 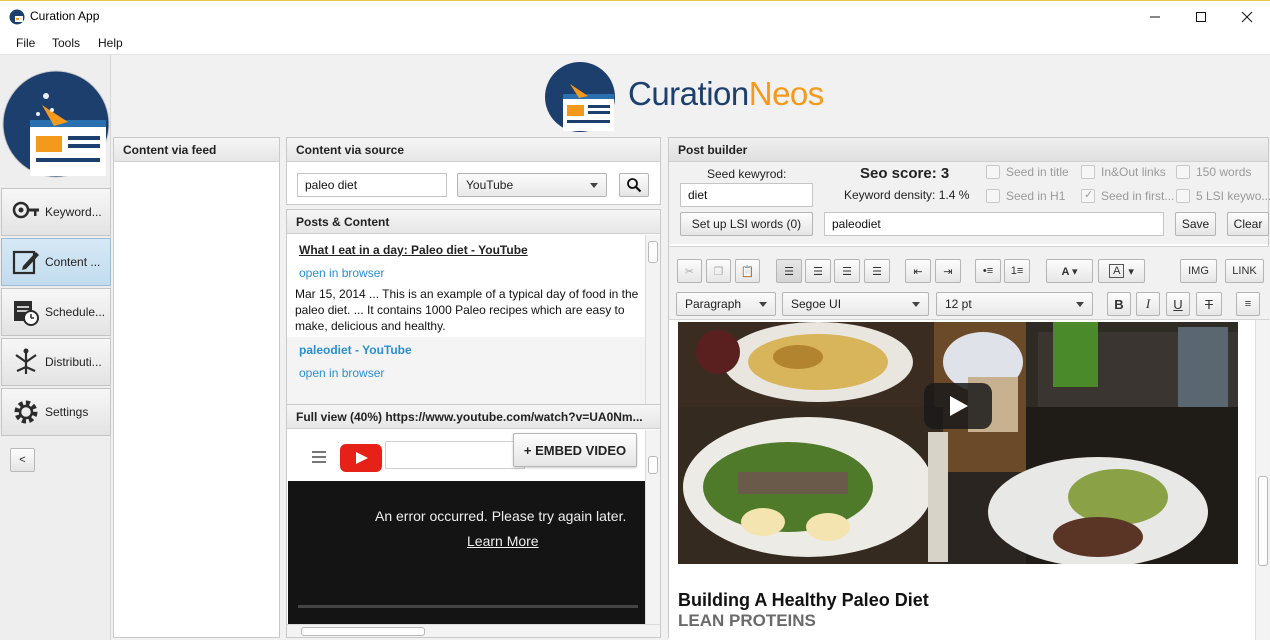 What do you see at coordinates (747, 620) in the screenshot?
I see `article-subtitle: LEAN PROTEINS` at bounding box center [747, 620].